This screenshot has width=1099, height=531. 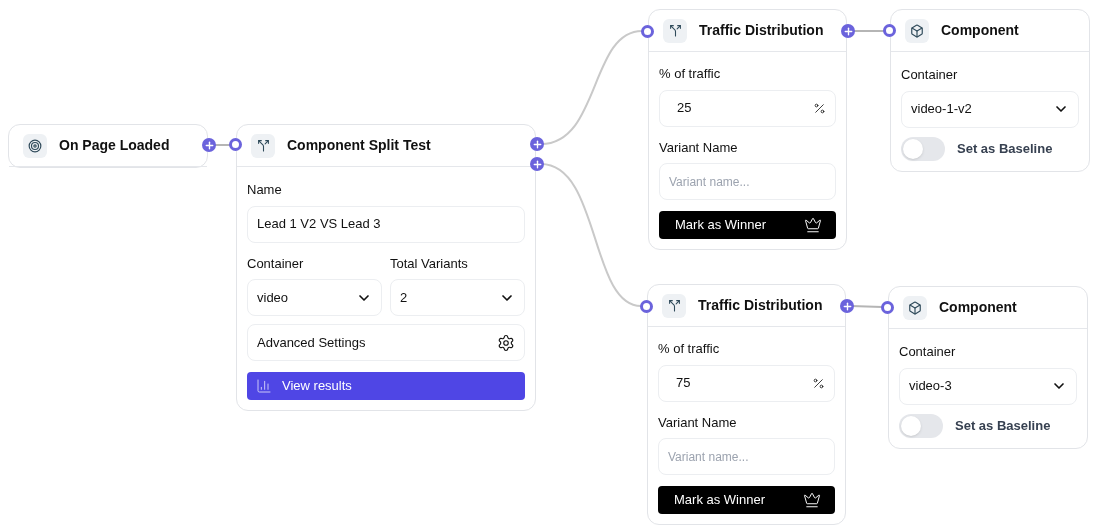 I want to click on node-title: Component Split Test, so click(x=359, y=145).